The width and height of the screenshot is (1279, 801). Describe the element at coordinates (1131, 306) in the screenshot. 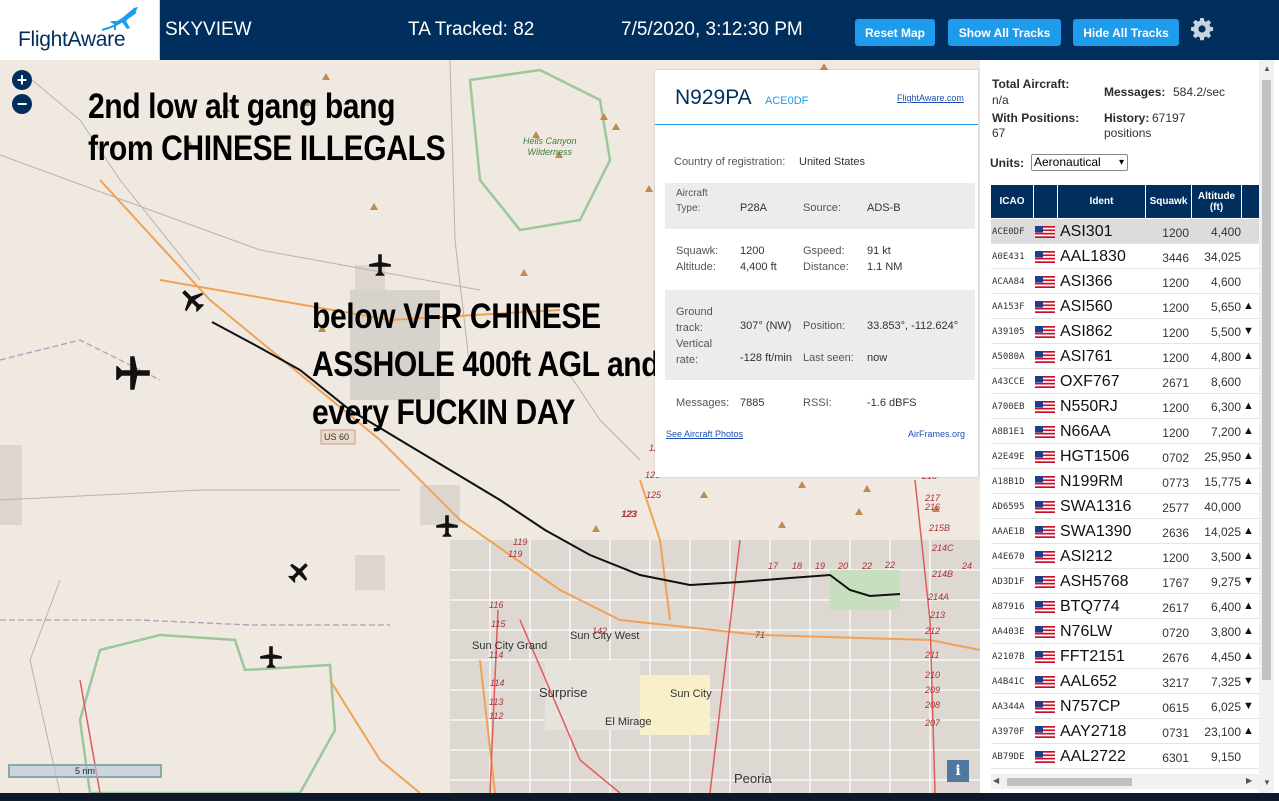

I see `table-row: AA153F ASI560 1200 5,650 ▲` at that location.